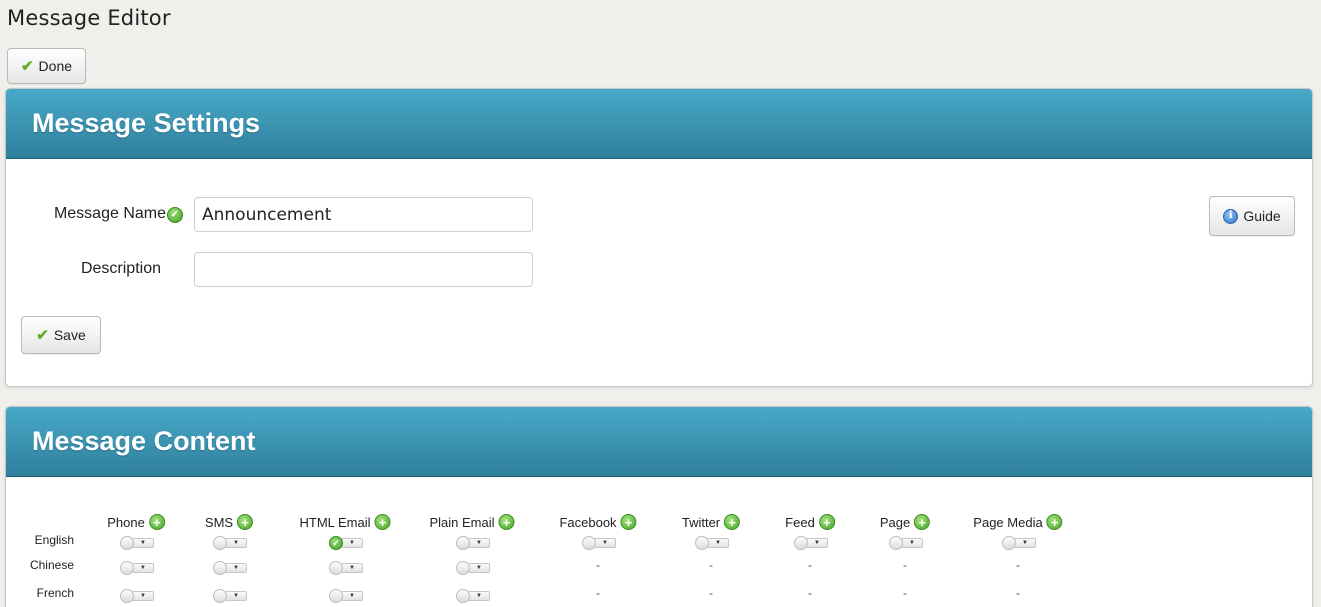 Image resolution: width=1321 pixels, height=607 pixels. I want to click on message-name-input, so click(363, 214).